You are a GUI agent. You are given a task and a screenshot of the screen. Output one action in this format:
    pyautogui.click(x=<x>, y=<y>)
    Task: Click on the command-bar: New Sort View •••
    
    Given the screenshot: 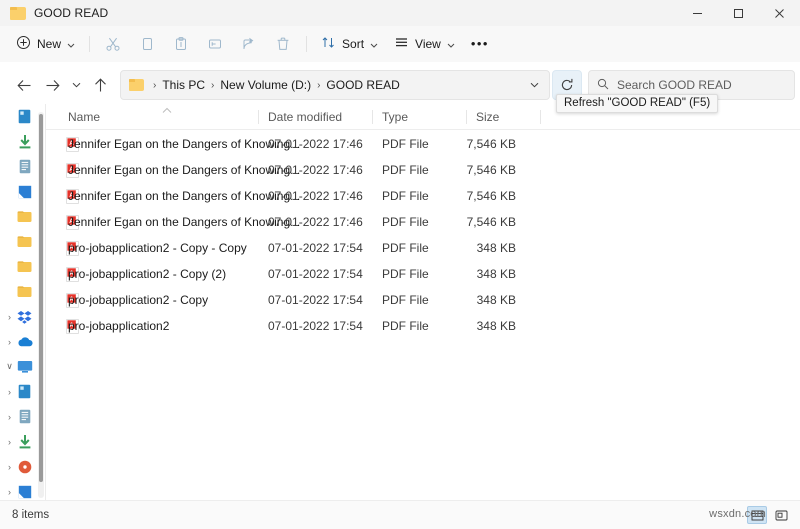 What is the action you would take?
    pyautogui.click(x=400, y=44)
    